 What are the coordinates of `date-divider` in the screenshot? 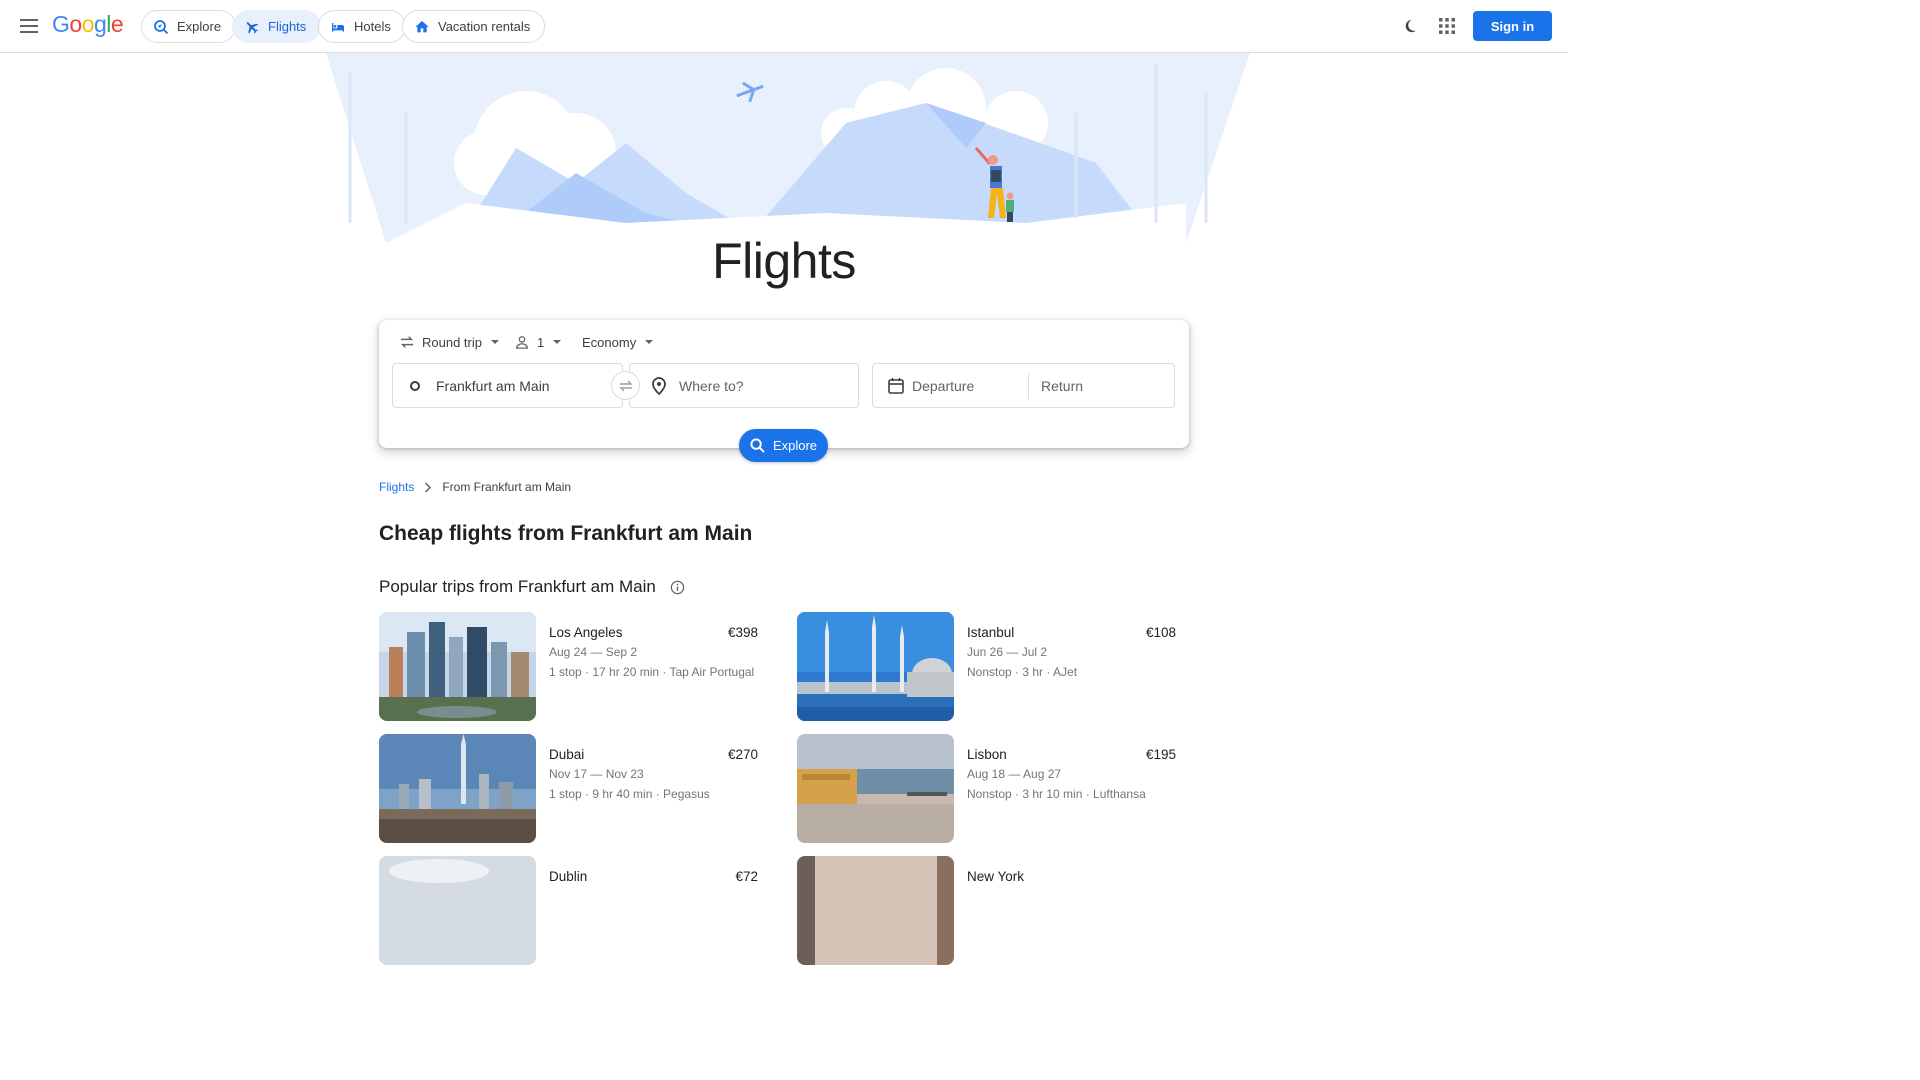 It's located at (1028, 385).